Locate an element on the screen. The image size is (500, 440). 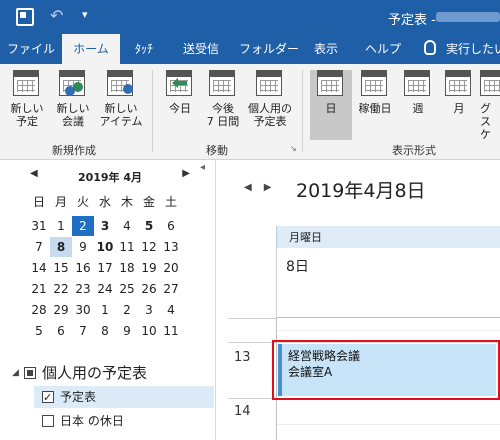
mini-calendar-day: 28 is located at coordinates (39, 310).